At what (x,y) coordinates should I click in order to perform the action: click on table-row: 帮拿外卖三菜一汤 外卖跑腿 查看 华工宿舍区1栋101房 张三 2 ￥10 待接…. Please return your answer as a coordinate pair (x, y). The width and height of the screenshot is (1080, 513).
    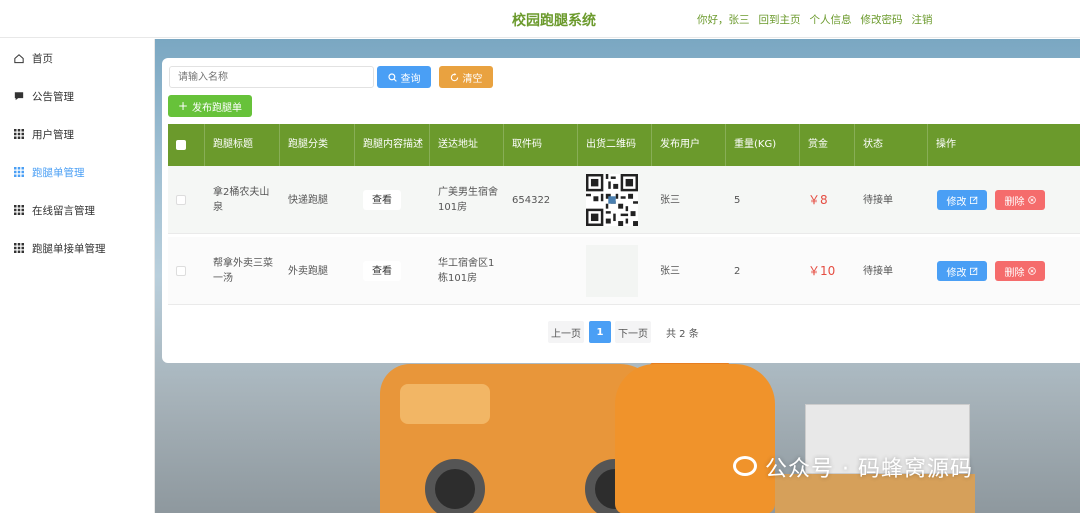
    Looking at the image, I should click on (624, 271).